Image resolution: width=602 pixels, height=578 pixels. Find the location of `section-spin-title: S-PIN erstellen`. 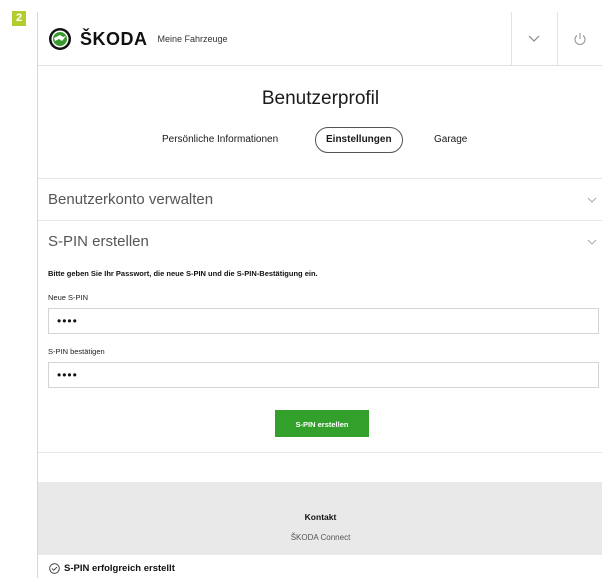

section-spin-title: S-PIN erstellen is located at coordinates (98, 241).